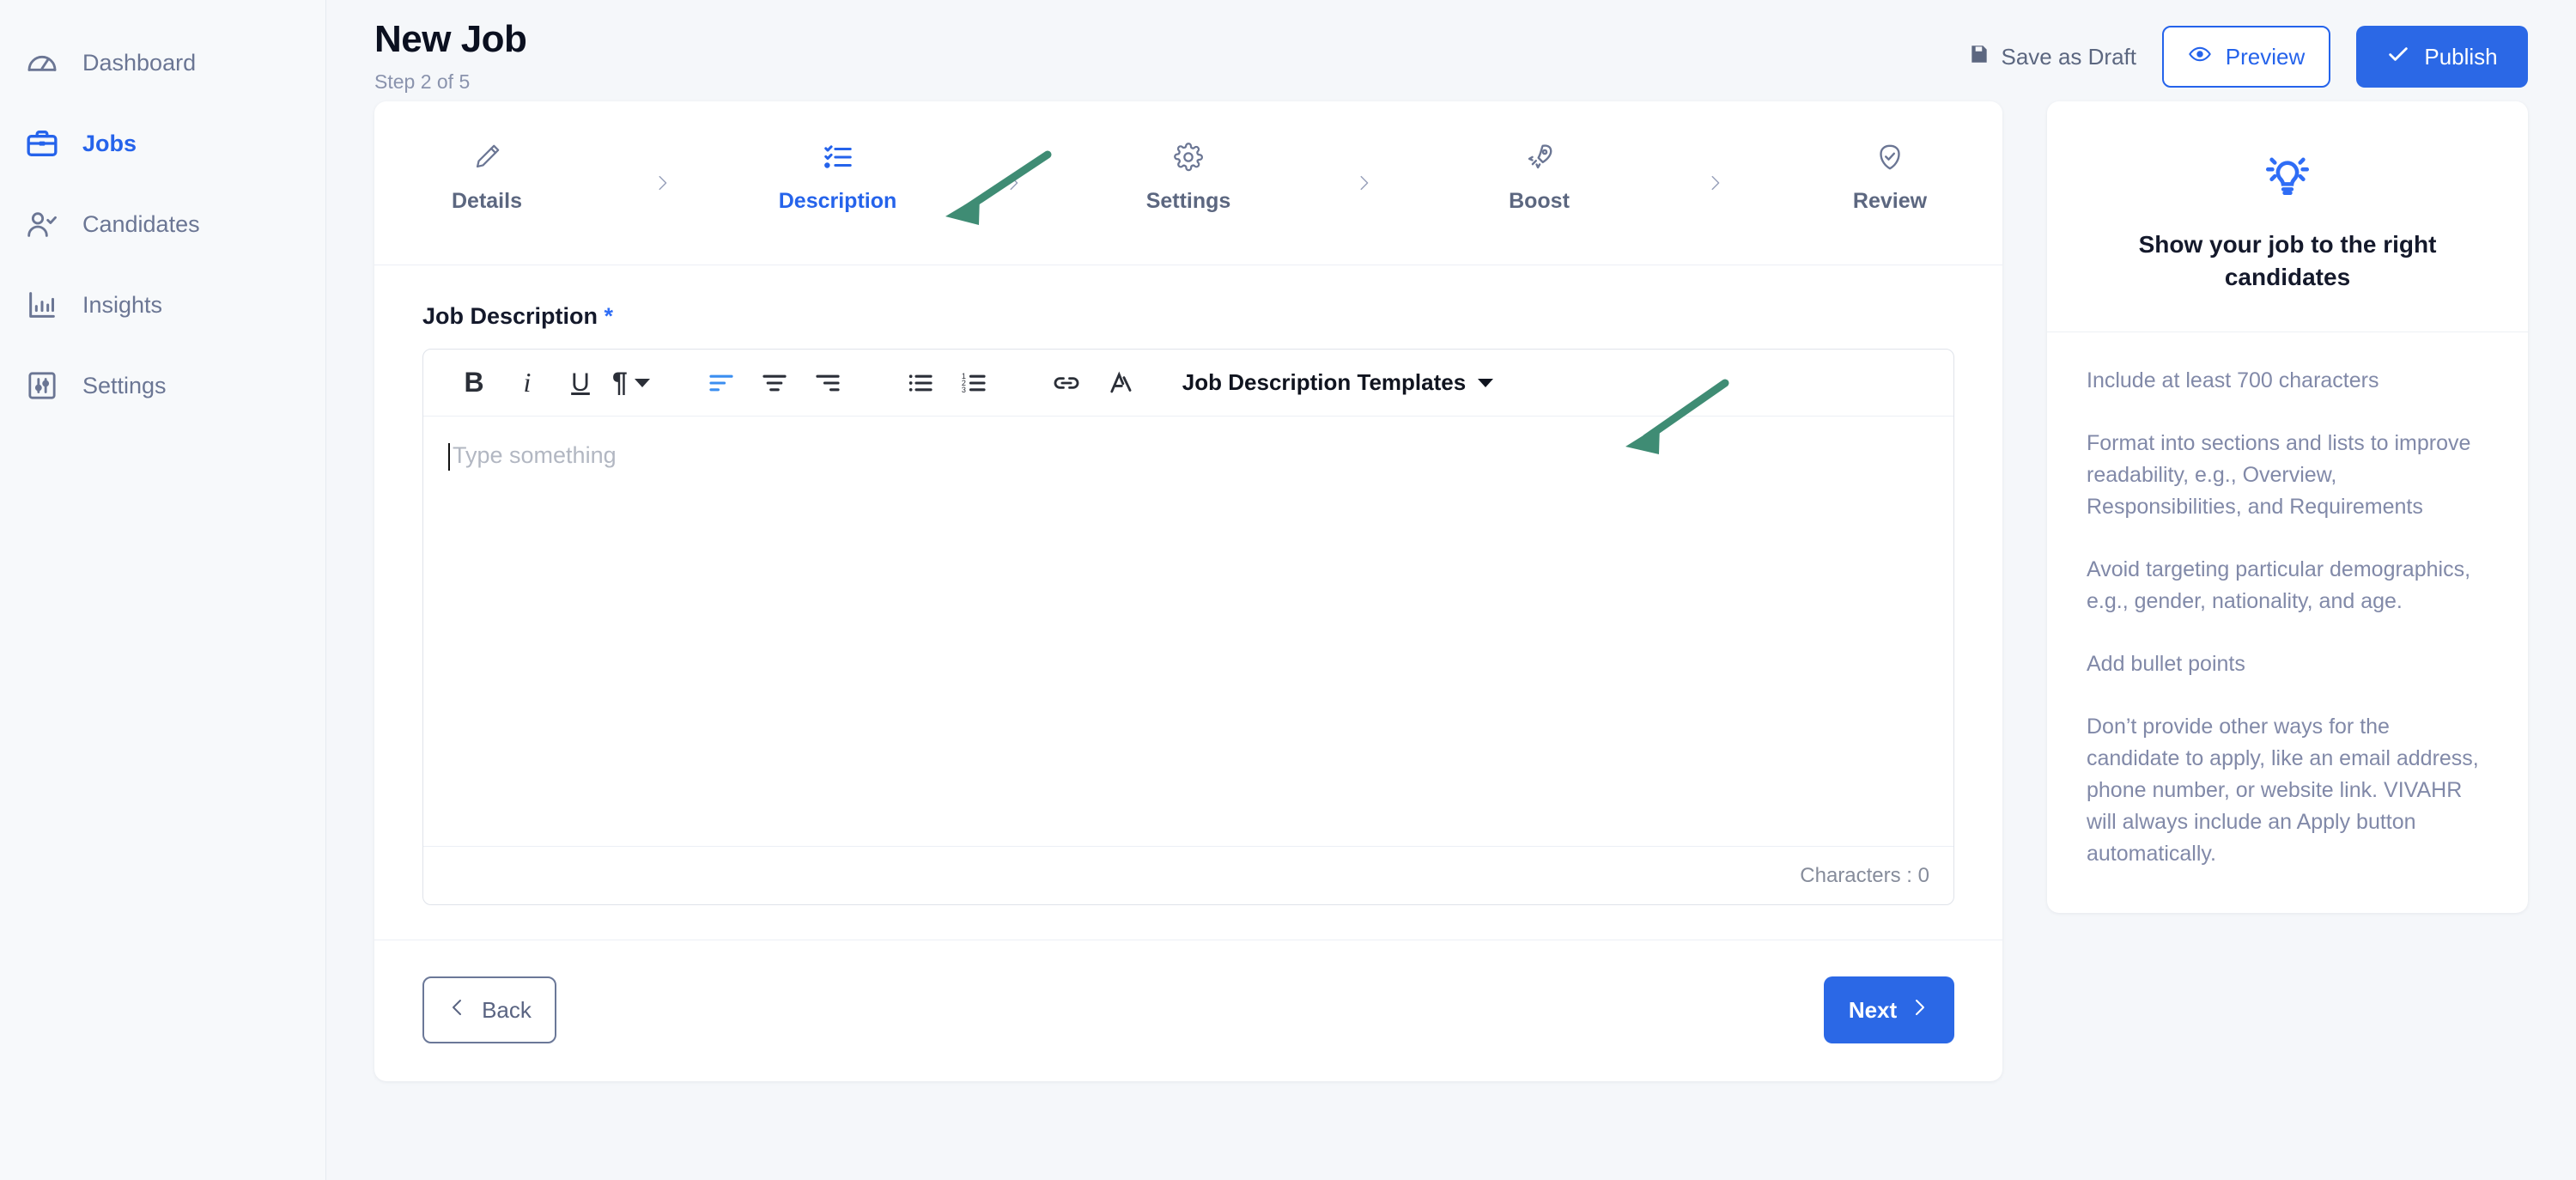  Describe the element at coordinates (42, 224) in the screenshot. I see `user-check-icon` at that location.